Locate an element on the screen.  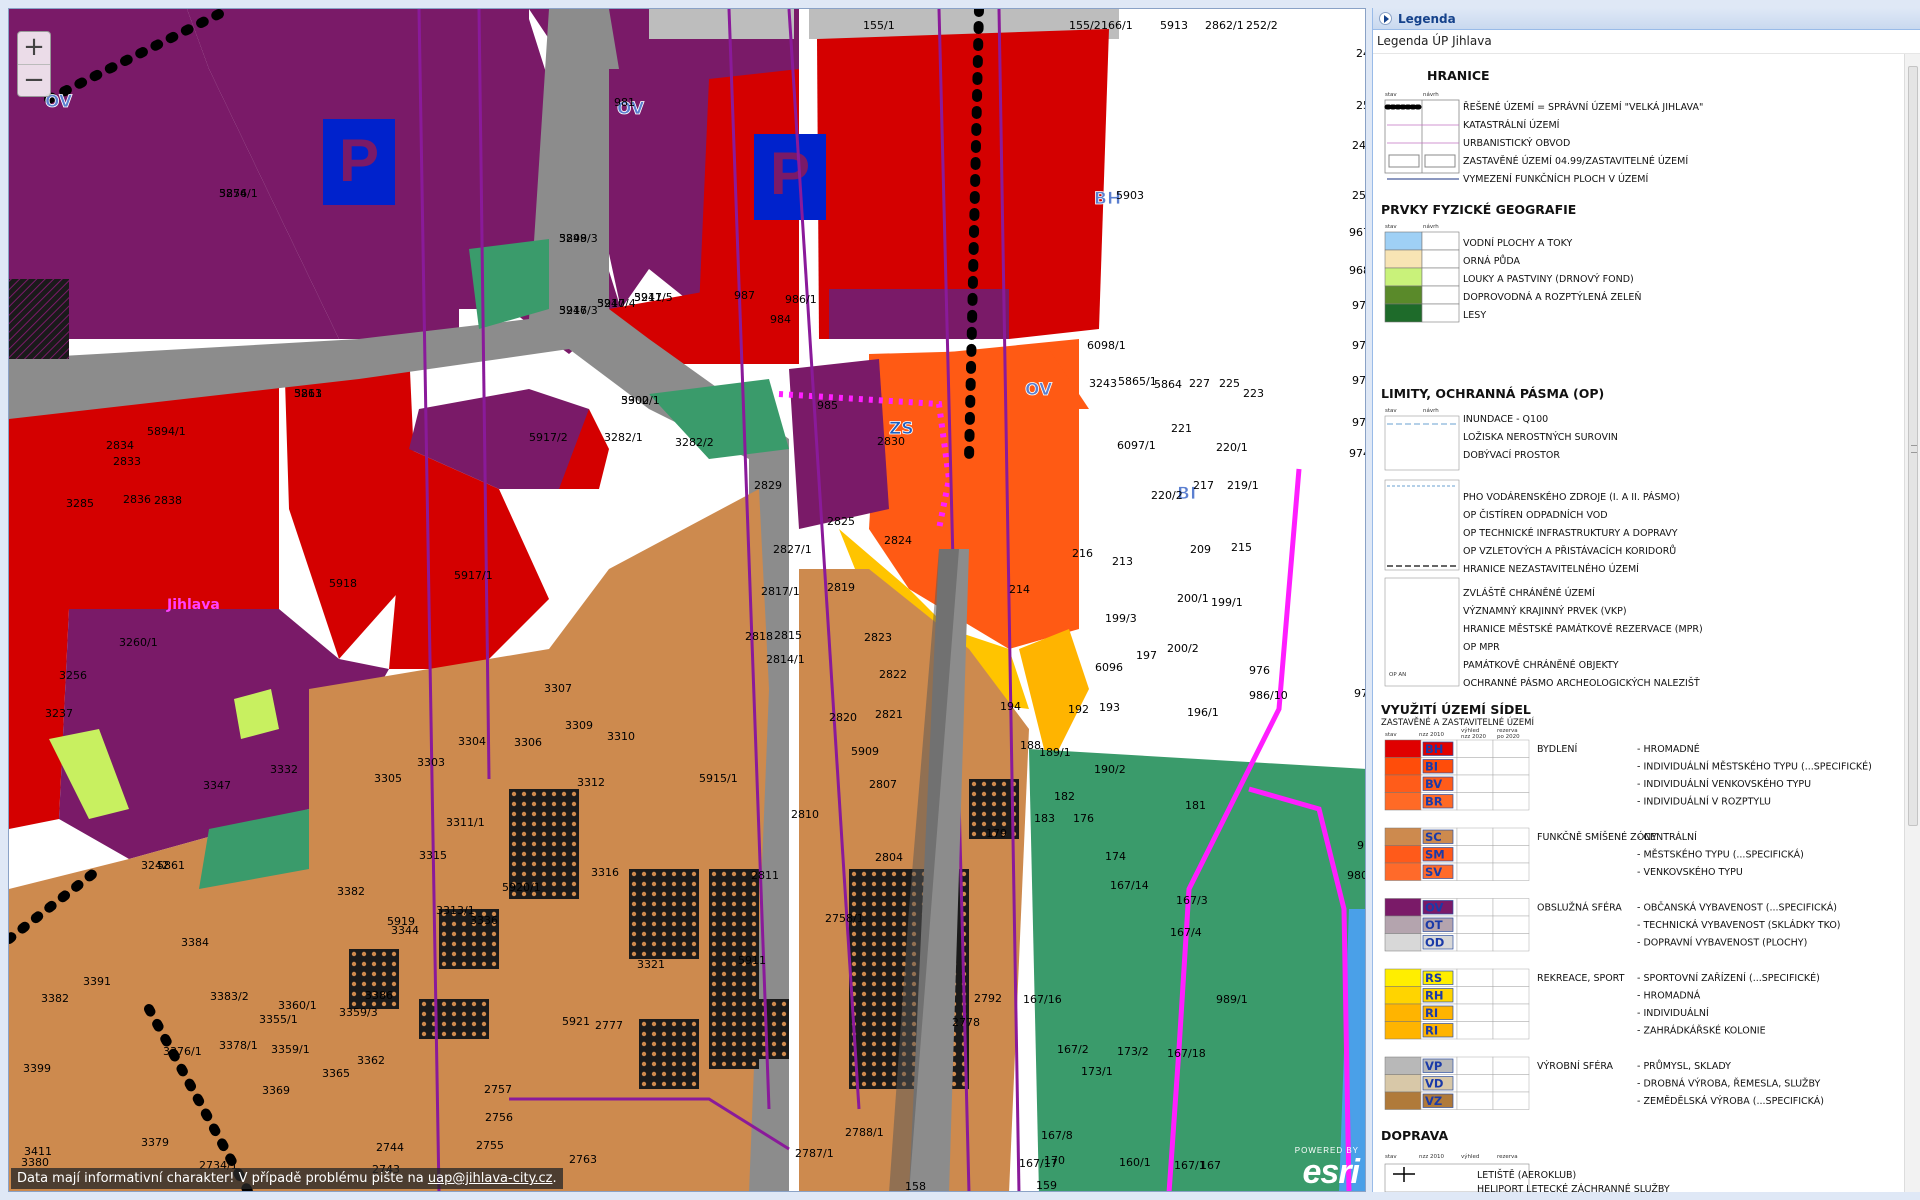
zone-gray-top is located at coordinates (721, 24).